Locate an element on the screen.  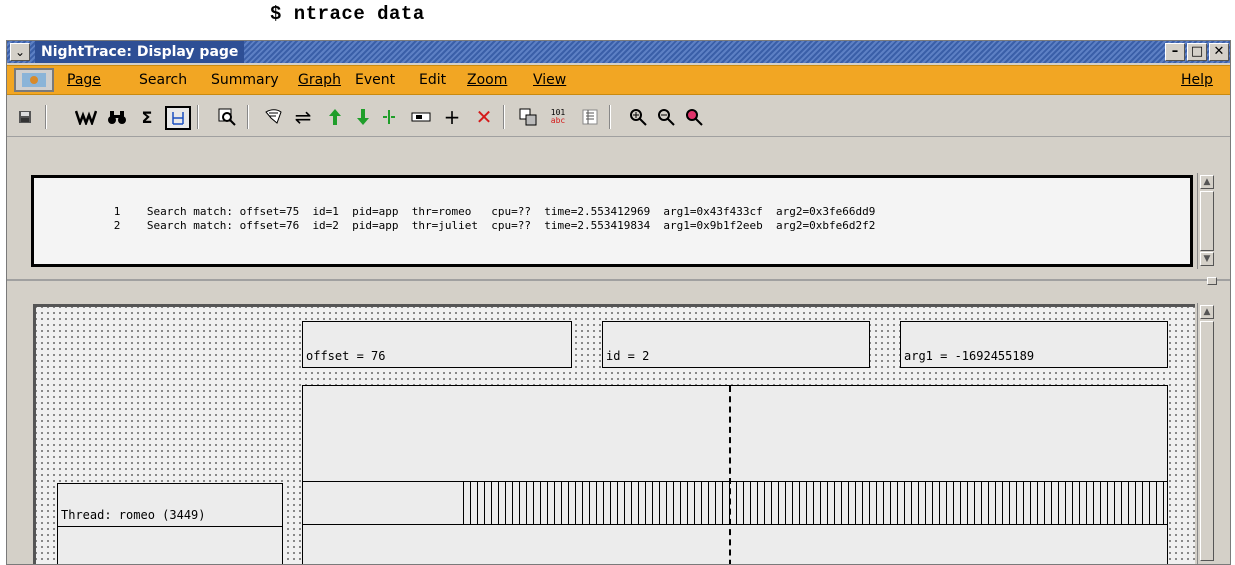
app-icon is located at coordinates (34, 80).